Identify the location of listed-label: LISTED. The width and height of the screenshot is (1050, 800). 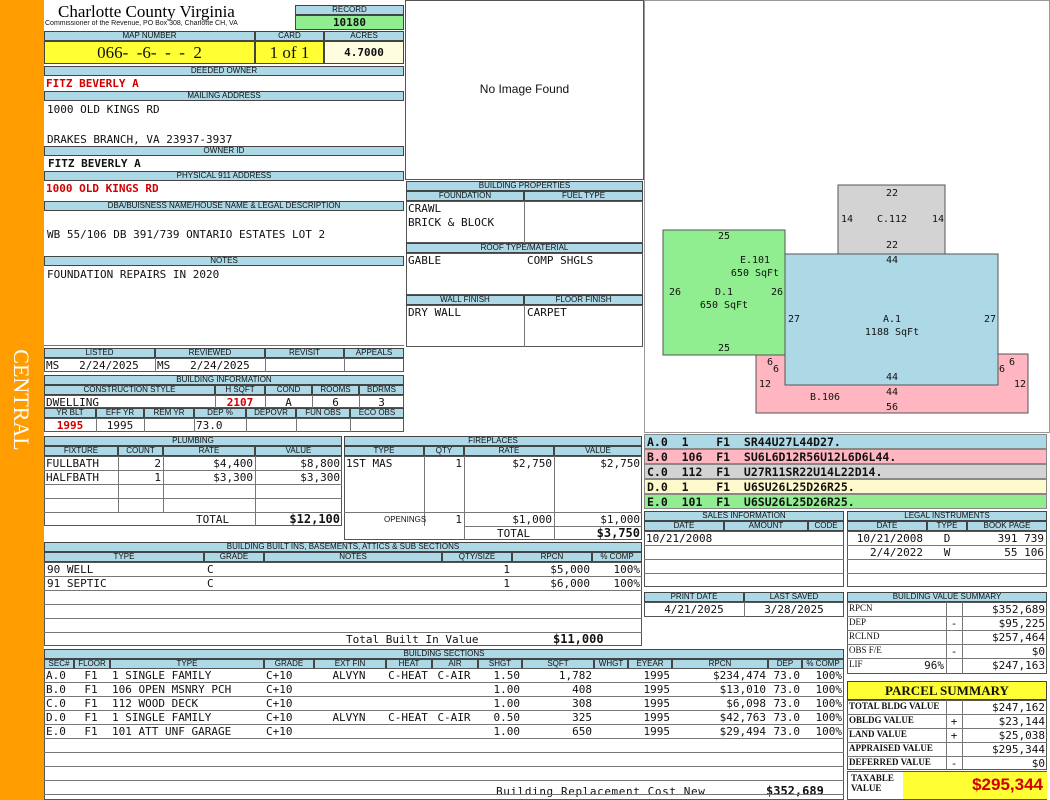
(99, 353).